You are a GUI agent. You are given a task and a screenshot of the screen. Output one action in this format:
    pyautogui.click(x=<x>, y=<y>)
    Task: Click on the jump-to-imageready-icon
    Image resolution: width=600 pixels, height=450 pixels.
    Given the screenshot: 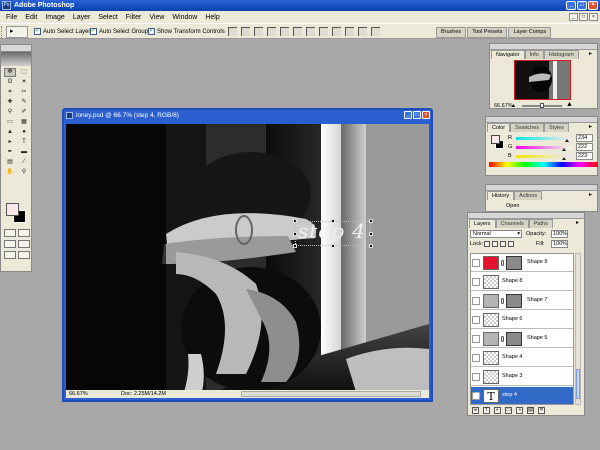 What is the action you would take?
    pyautogui.click(x=24, y=255)
    